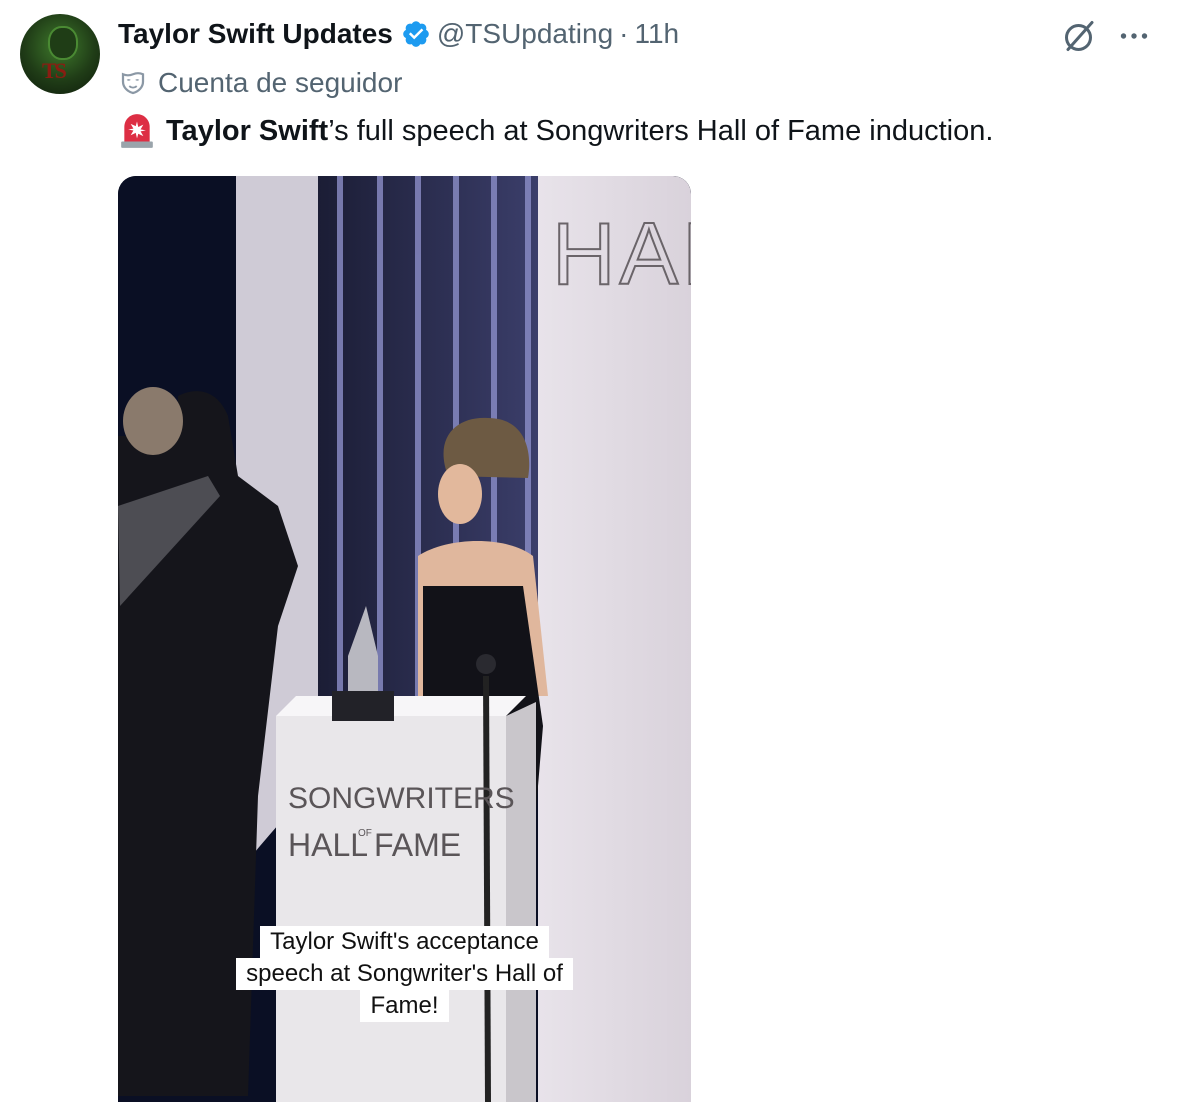 This screenshot has width=1200, height=1102. What do you see at coordinates (656, 34) in the screenshot?
I see `timestamp: 11h` at bounding box center [656, 34].